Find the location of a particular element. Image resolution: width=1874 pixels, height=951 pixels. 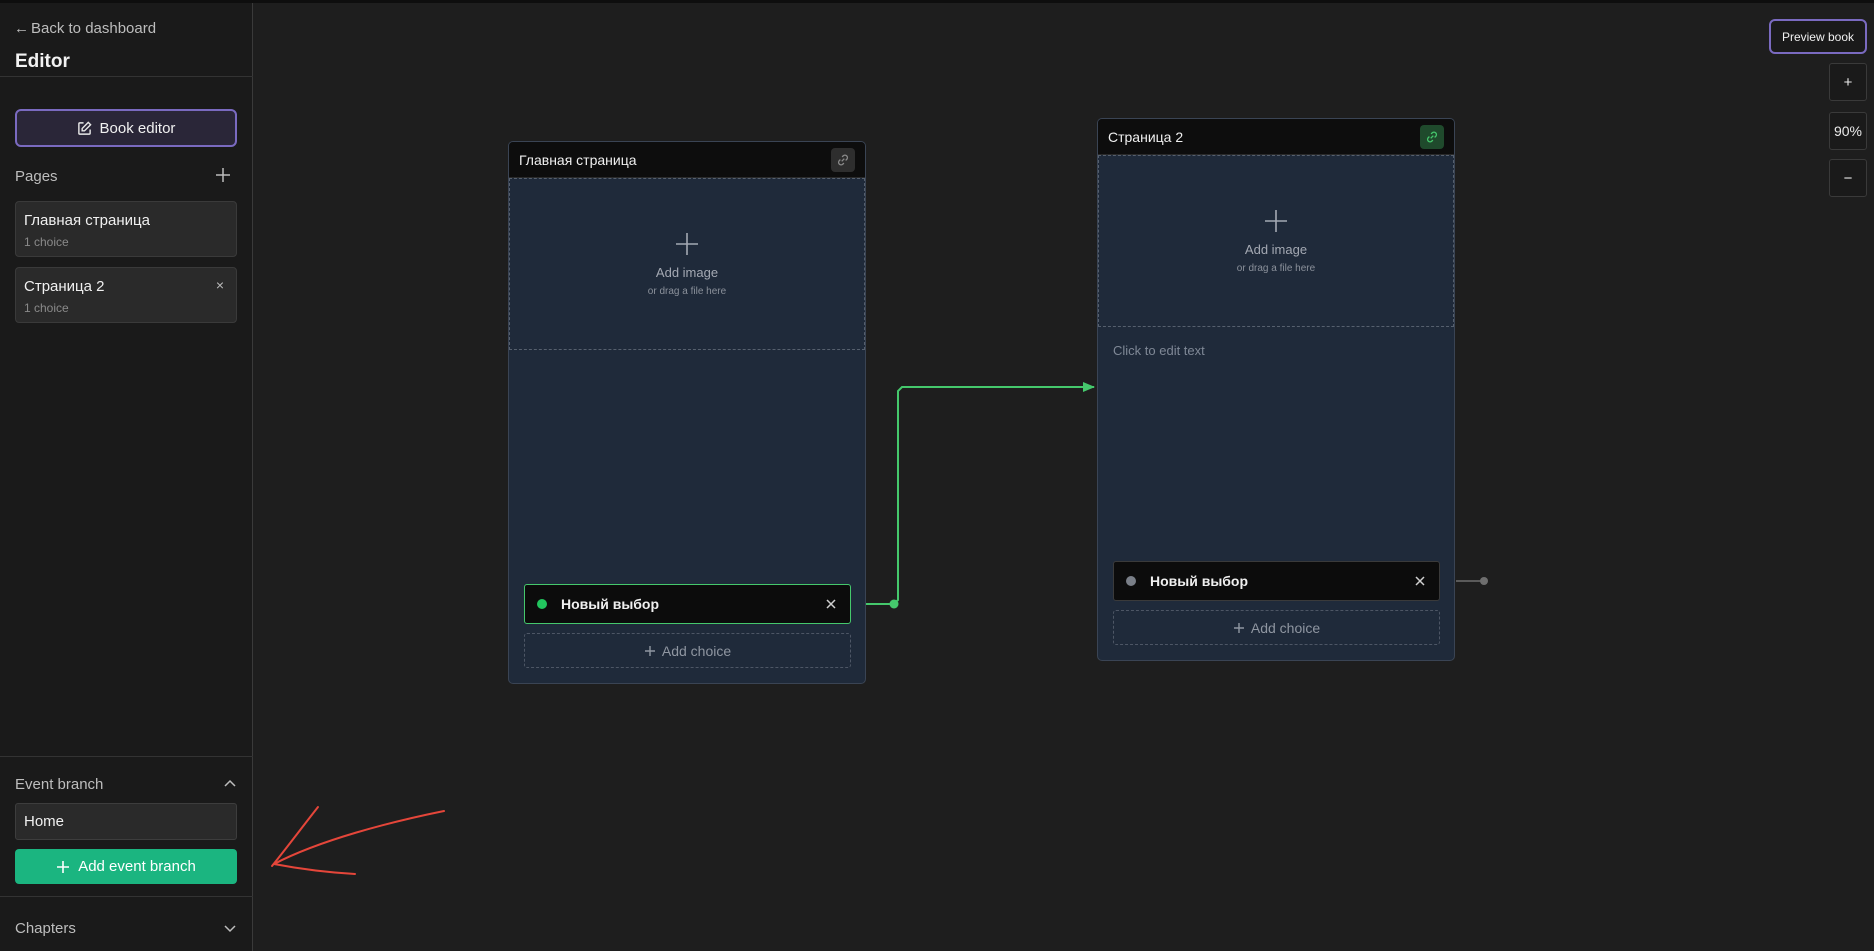

zoom-level: 90% is located at coordinates (1848, 131).